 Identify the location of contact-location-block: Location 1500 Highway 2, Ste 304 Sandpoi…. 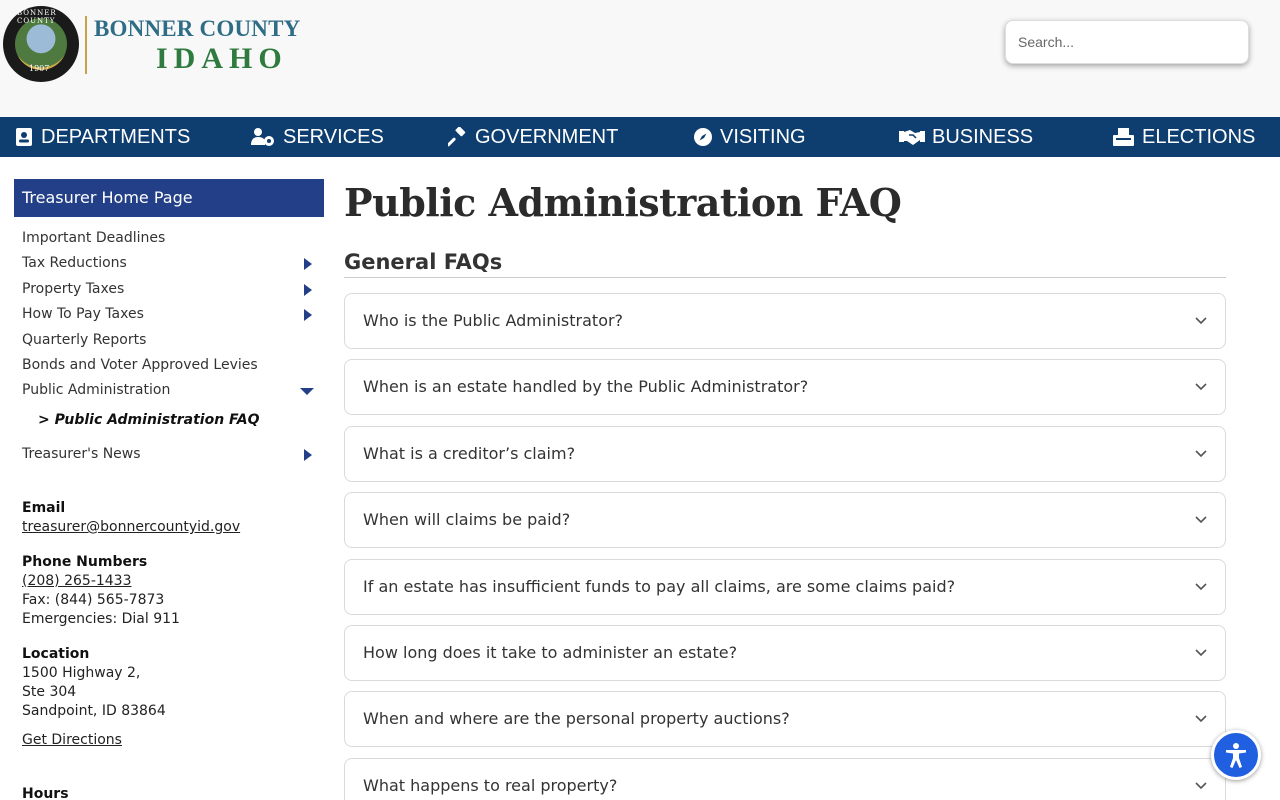
(94, 683).